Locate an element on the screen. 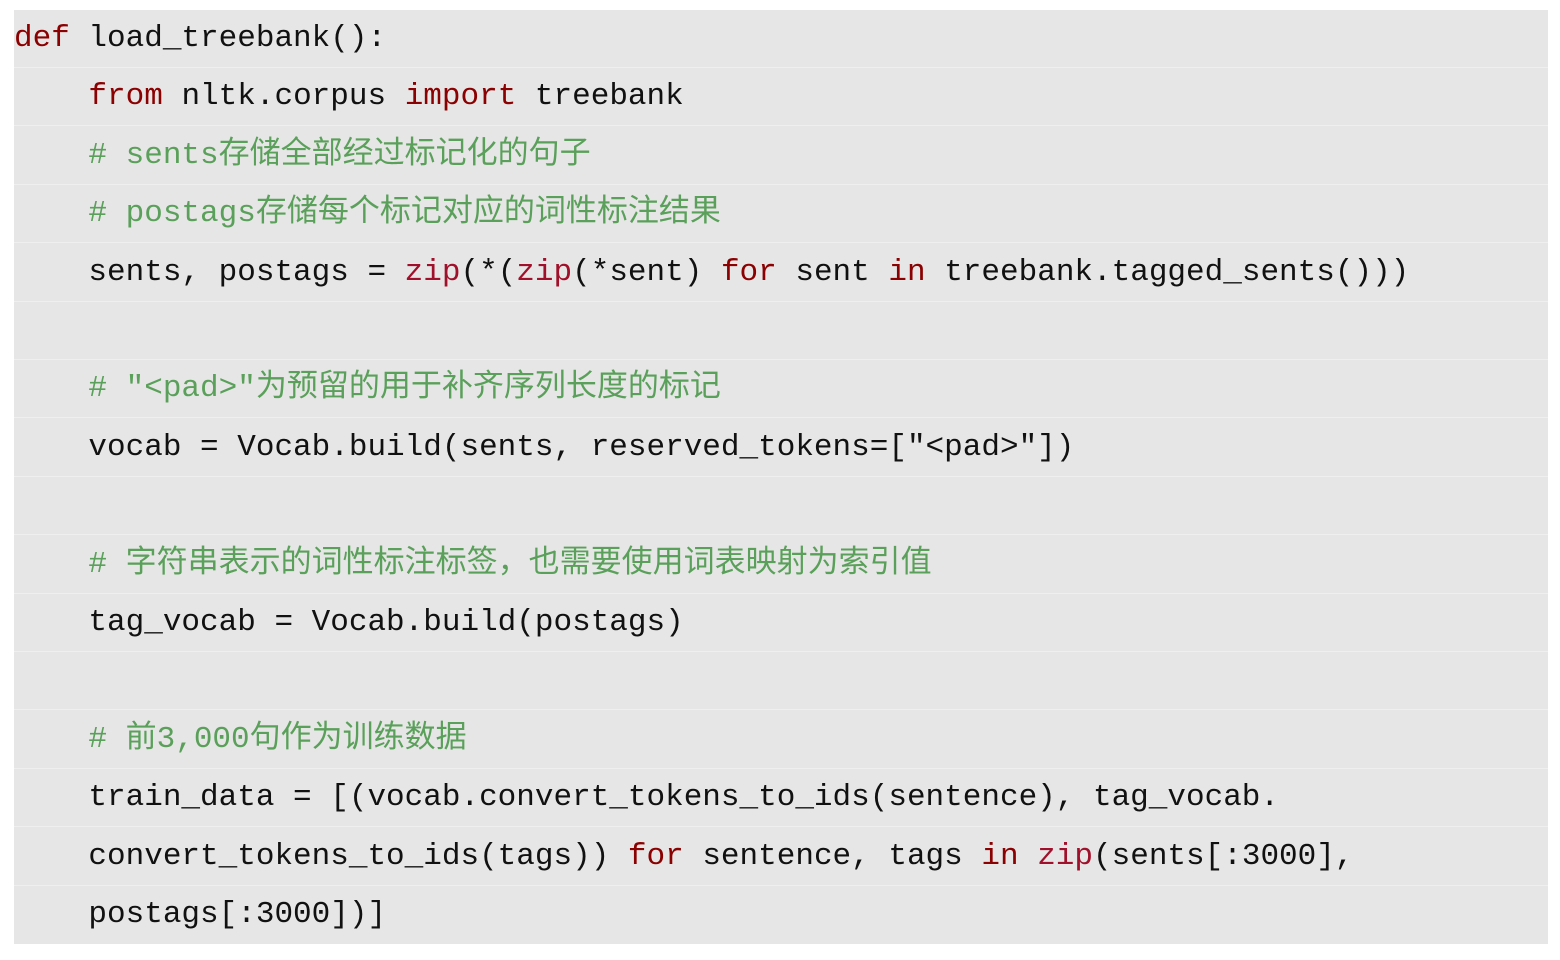  code-token: treebank is located at coordinates (600, 97).